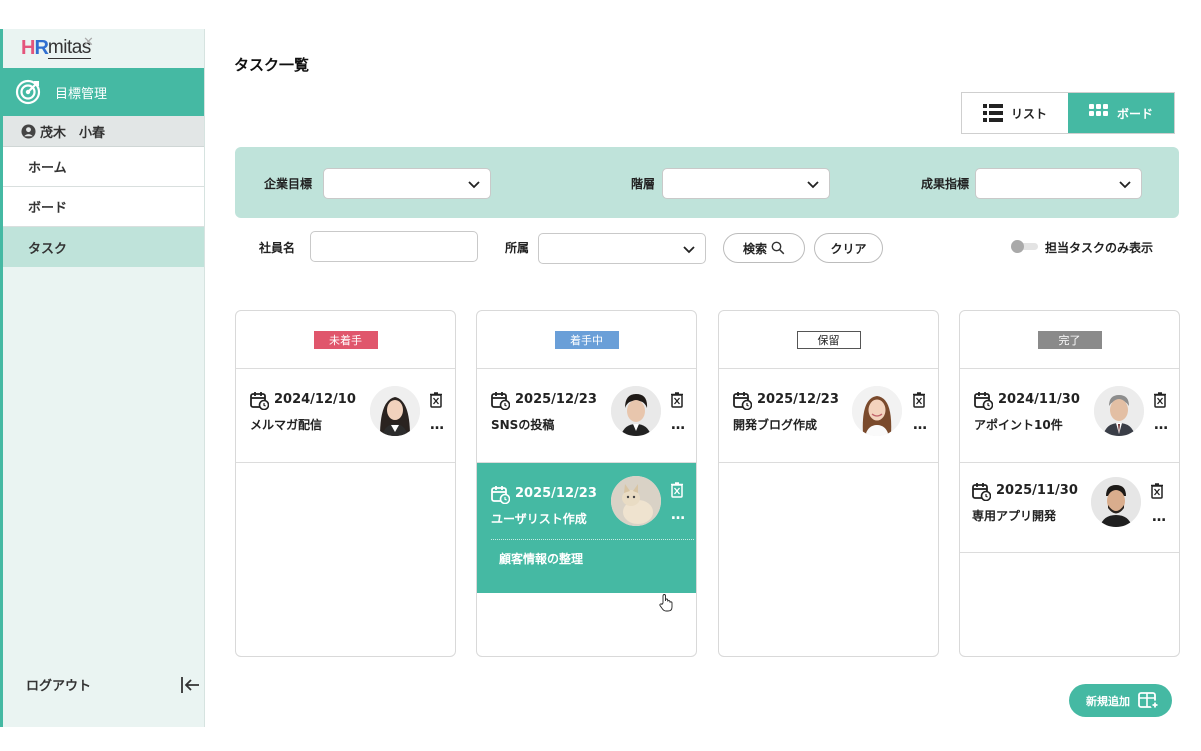 The width and height of the screenshot is (1201, 751). I want to click on clear-button: クリア, so click(848, 248).